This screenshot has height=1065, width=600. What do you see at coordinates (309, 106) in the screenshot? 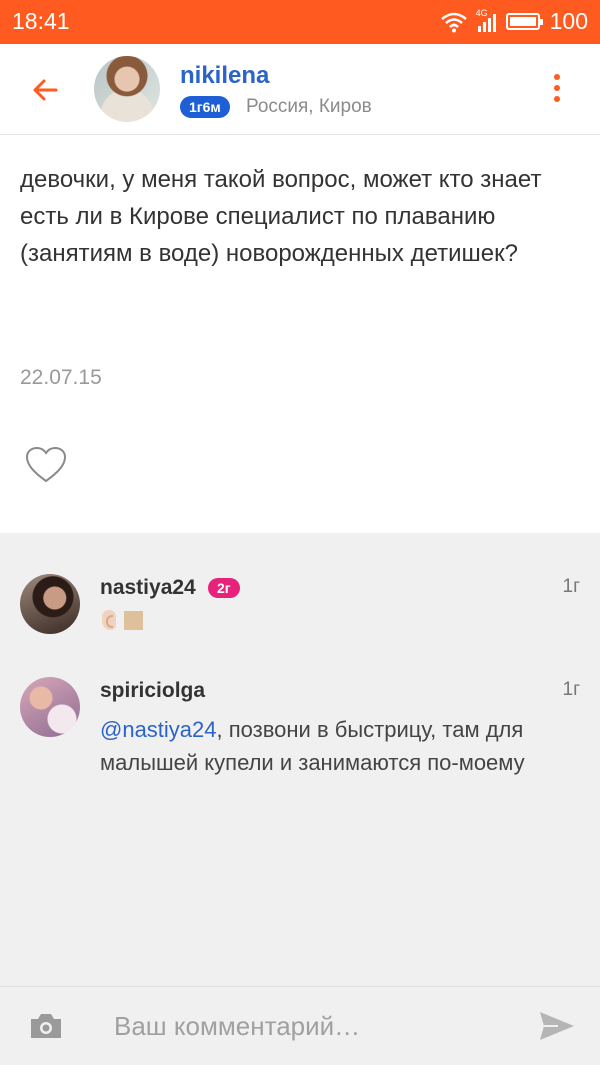
I see `author-location: Россия, Киров` at bounding box center [309, 106].